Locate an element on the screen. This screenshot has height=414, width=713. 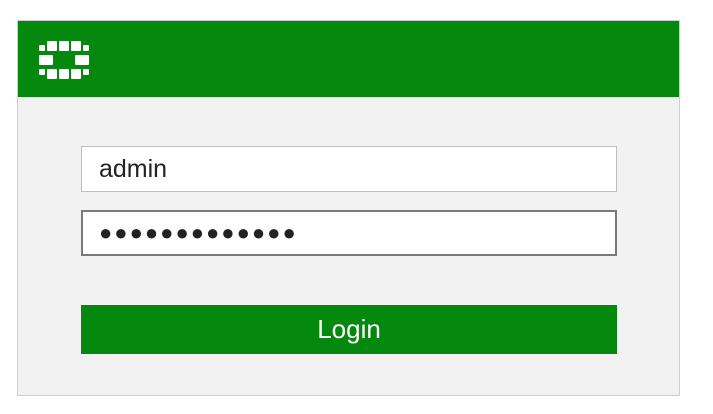
fortinet-logo-icon is located at coordinates (64, 60).